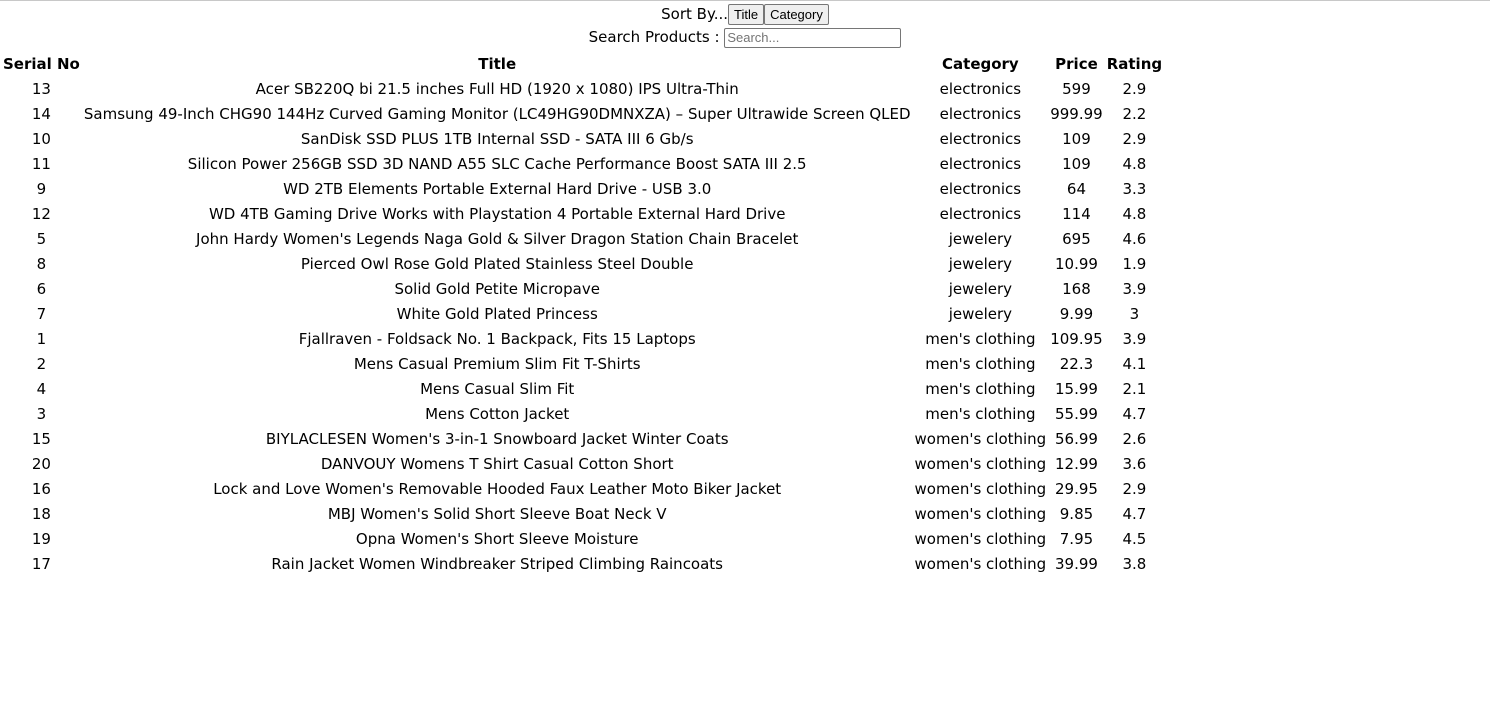 This screenshot has height=718, width=1490. Describe the element at coordinates (1134, 363) in the screenshot. I see `cell-rating: 4.1` at that location.